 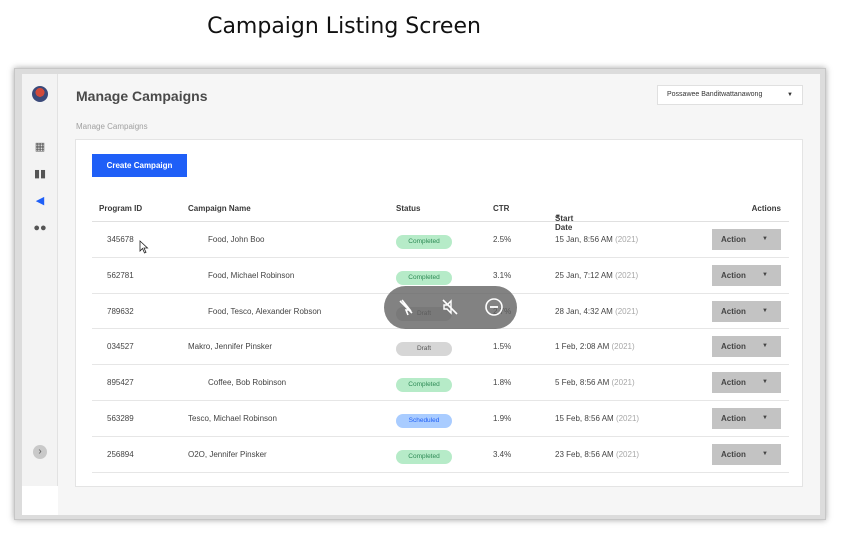 I want to click on create-campaign-button: Create Campaign, so click(x=139, y=165).